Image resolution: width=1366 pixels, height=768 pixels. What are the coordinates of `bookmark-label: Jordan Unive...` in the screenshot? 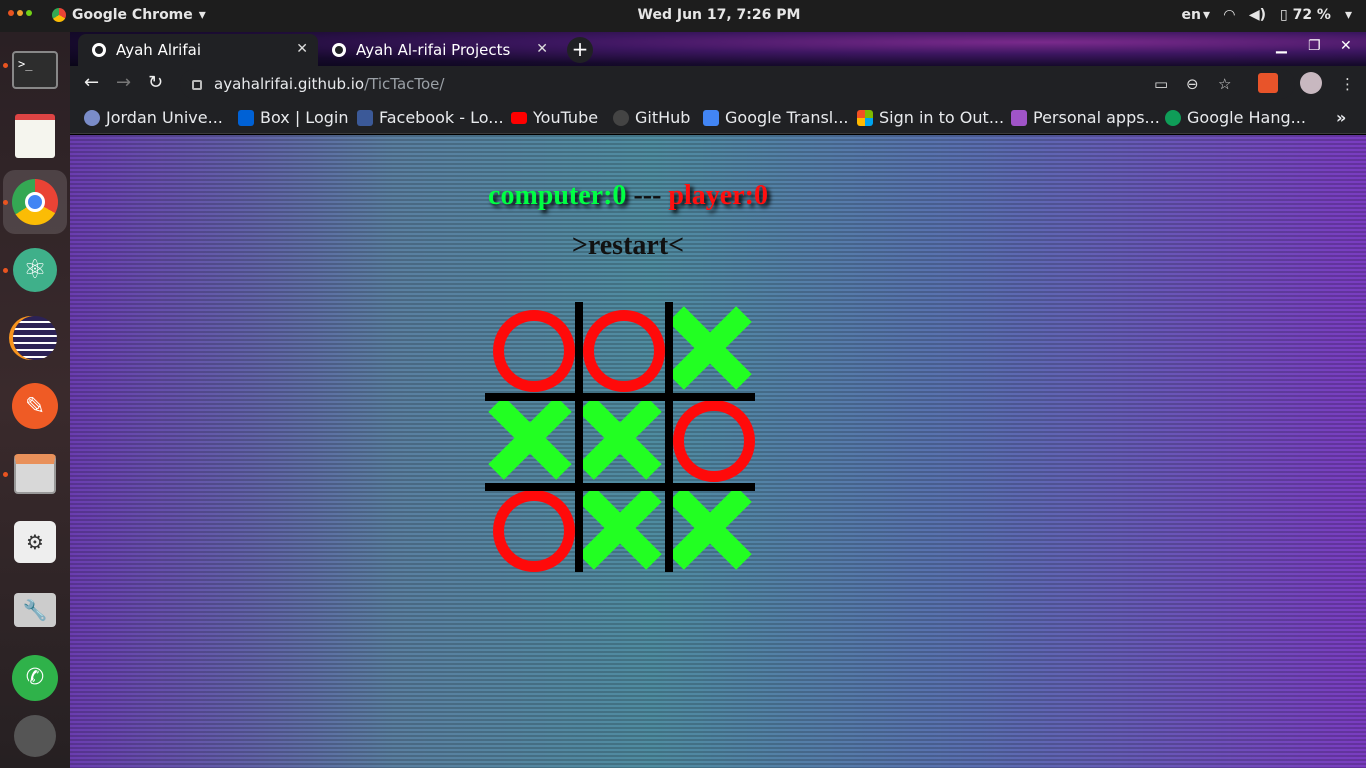 It's located at (164, 117).